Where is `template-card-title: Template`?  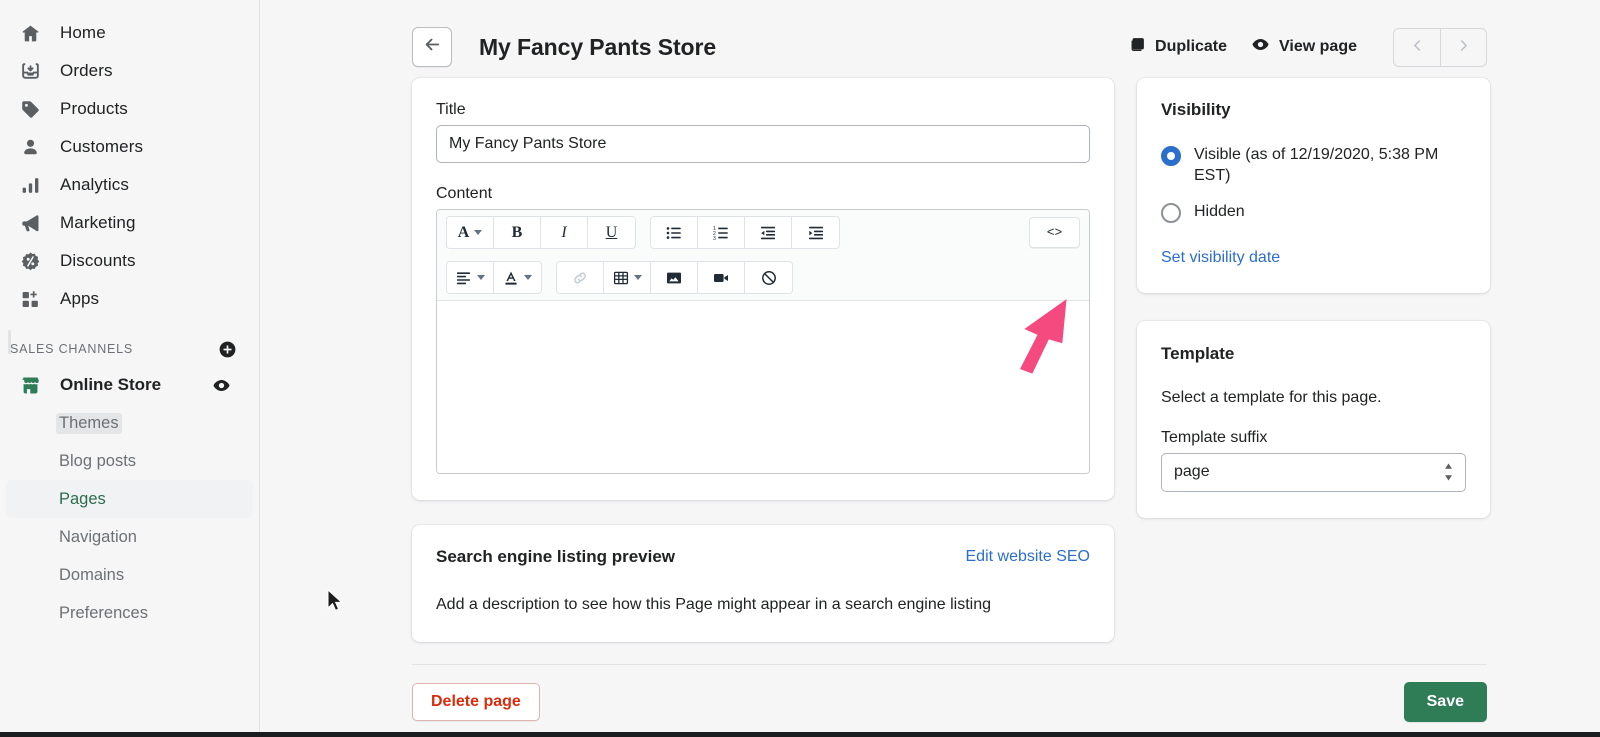 template-card-title: Template is located at coordinates (1198, 353).